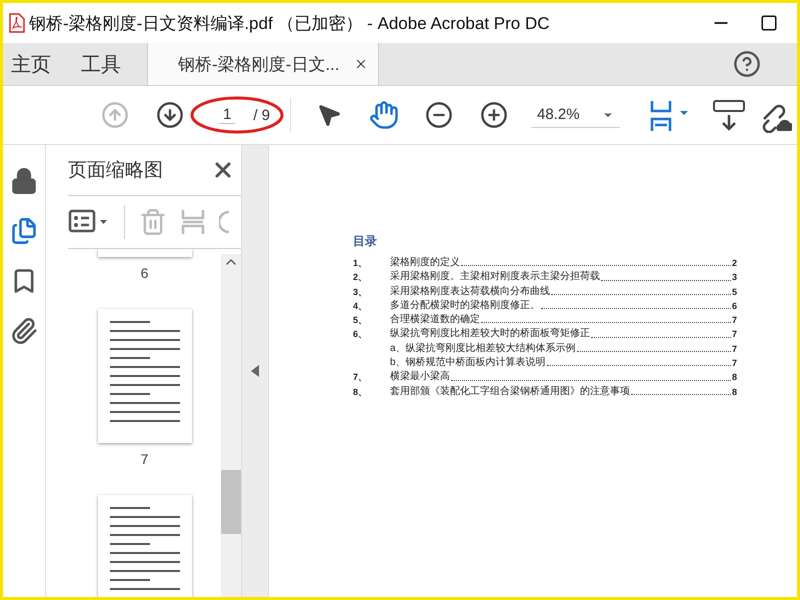 The height and width of the screenshot is (600, 800). I want to click on toc-entry: a、纵梁抗弯刚度比相差较大结构体系示例, so click(483, 349).